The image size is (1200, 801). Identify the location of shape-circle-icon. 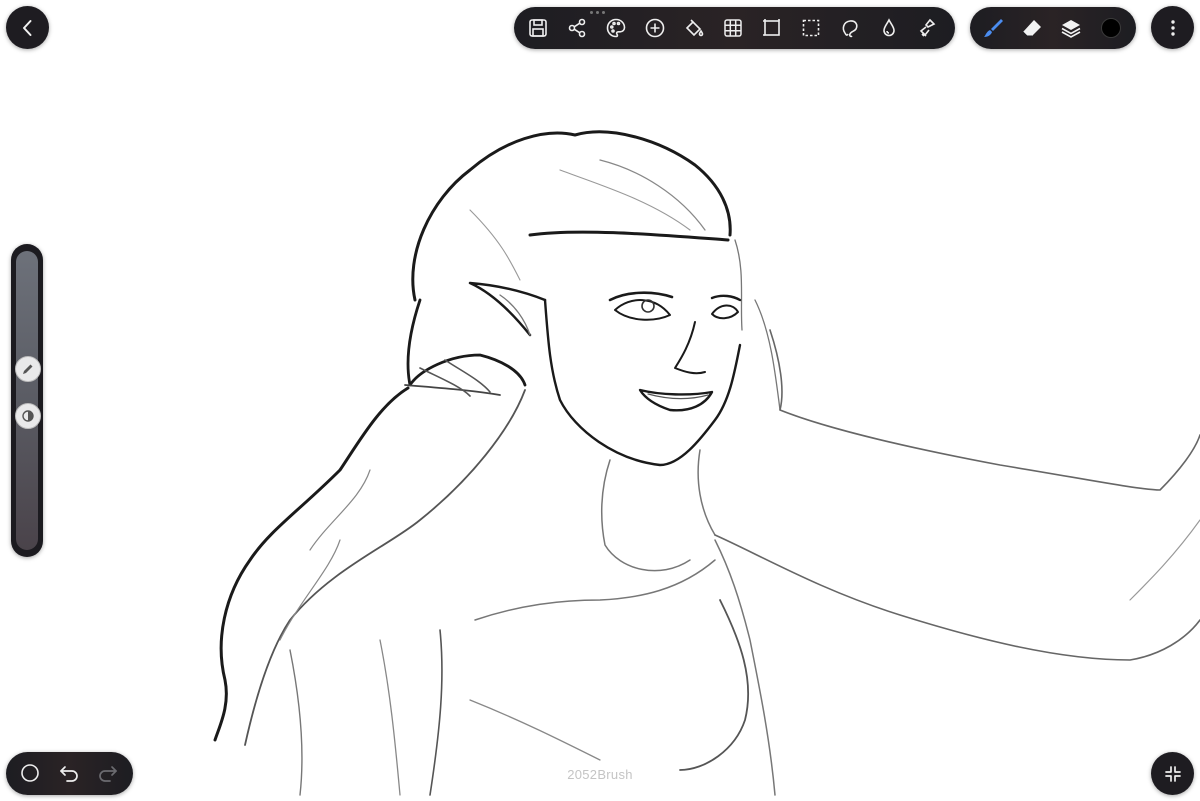
(30, 773).